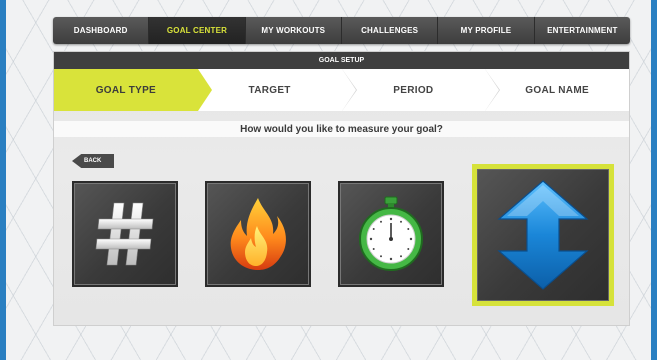  I want to click on step-label: PERIOD, so click(413, 90).